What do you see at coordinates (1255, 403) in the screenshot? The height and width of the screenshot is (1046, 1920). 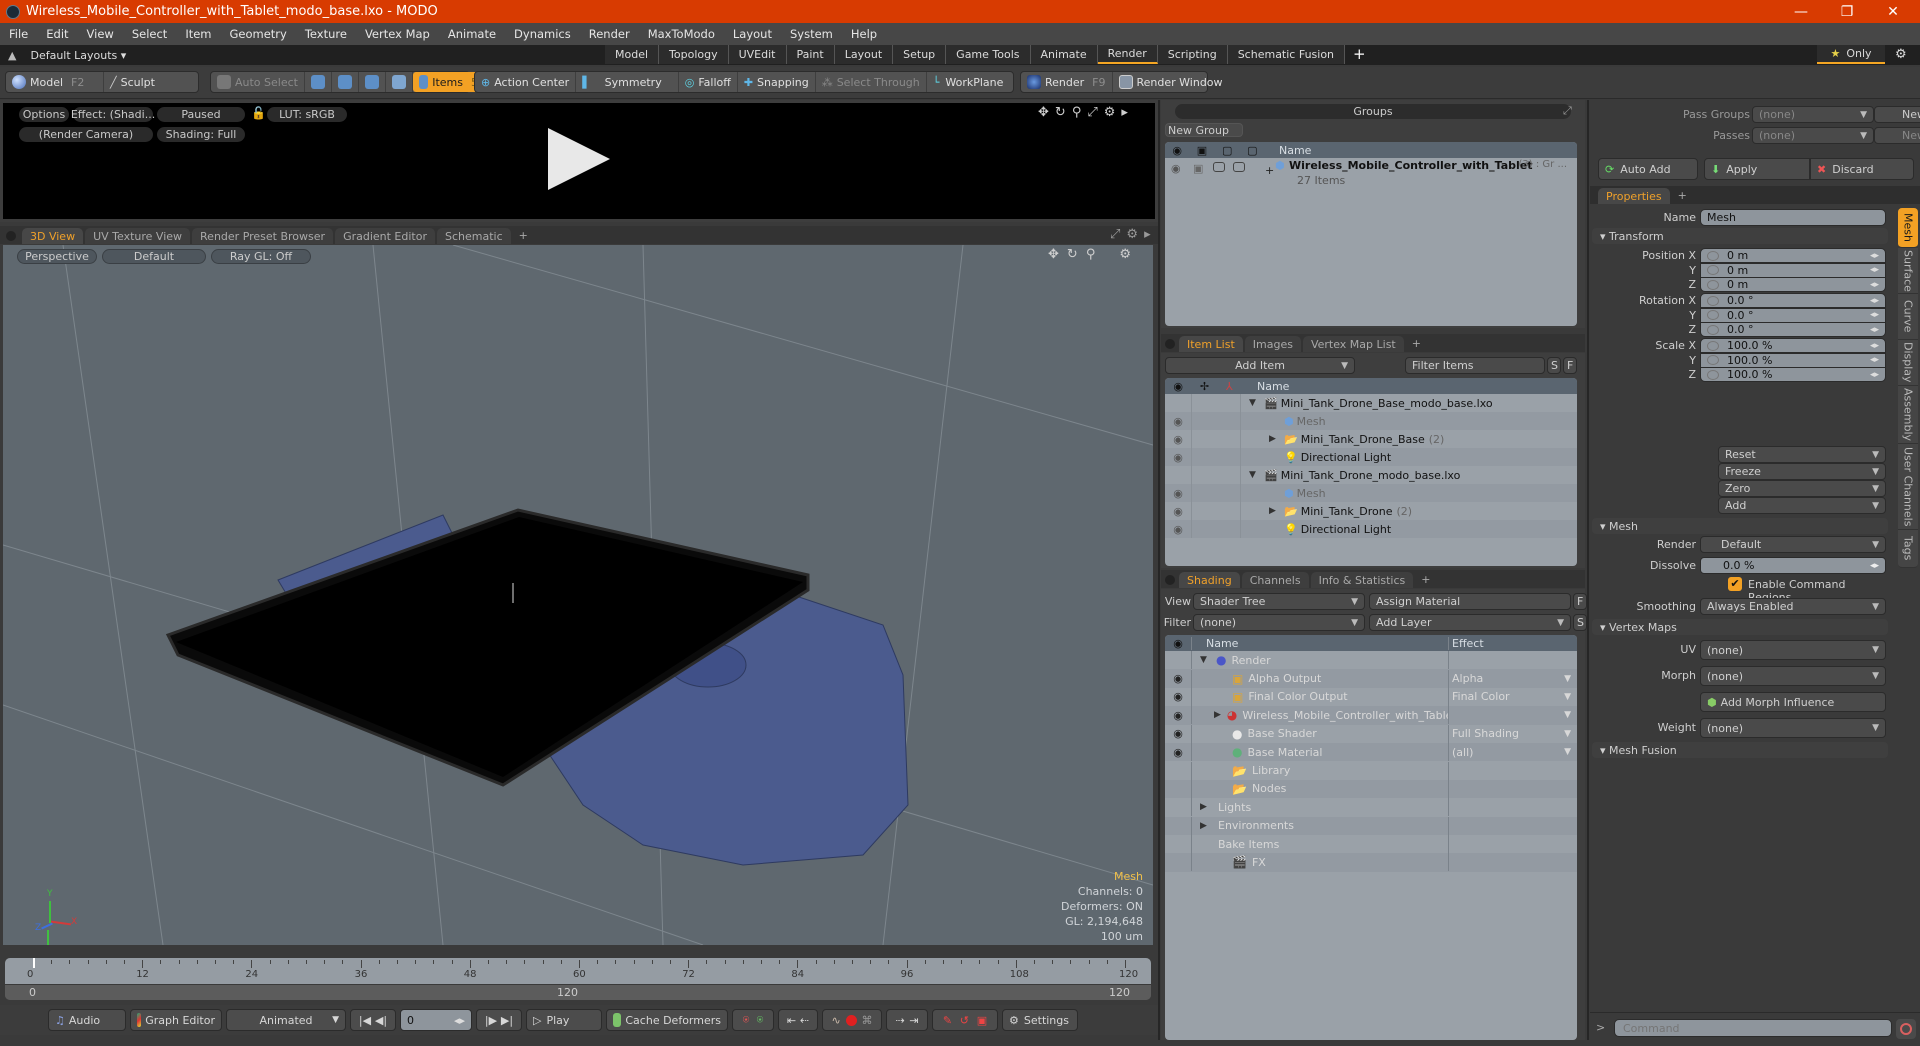 I see `expand-toggle-icon: ▼` at bounding box center [1255, 403].